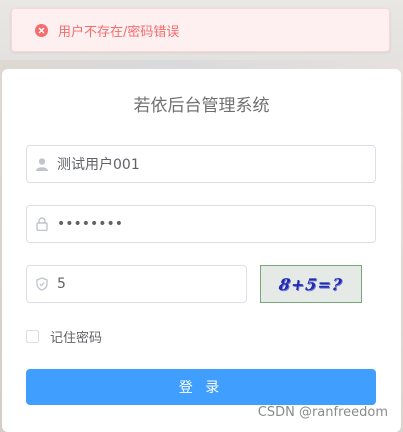  I want to click on watermark: CSDN @ranfreedom, so click(322, 412).